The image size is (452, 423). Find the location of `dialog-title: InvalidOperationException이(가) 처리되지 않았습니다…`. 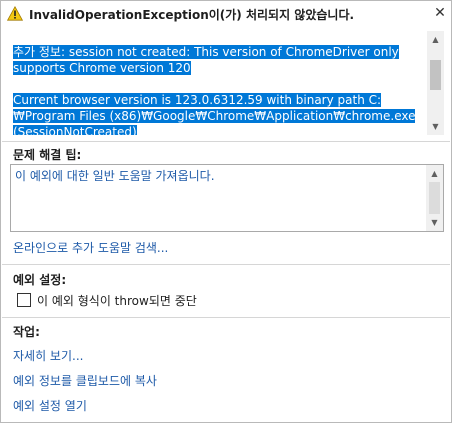

dialog-title: InvalidOperationException이(가) 처리되지 않았습니다… is located at coordinates (192, 15).